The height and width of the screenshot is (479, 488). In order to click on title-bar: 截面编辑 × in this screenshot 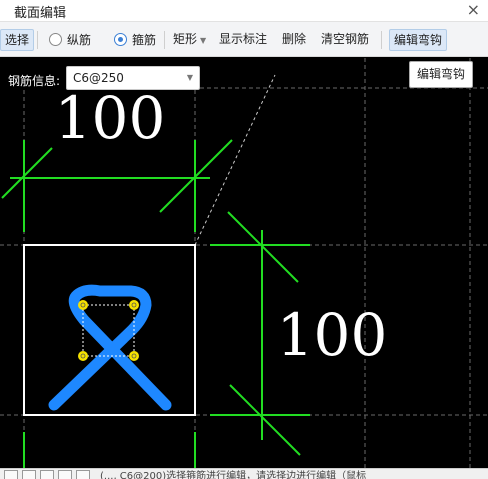, I will do `click(244, 11)`.